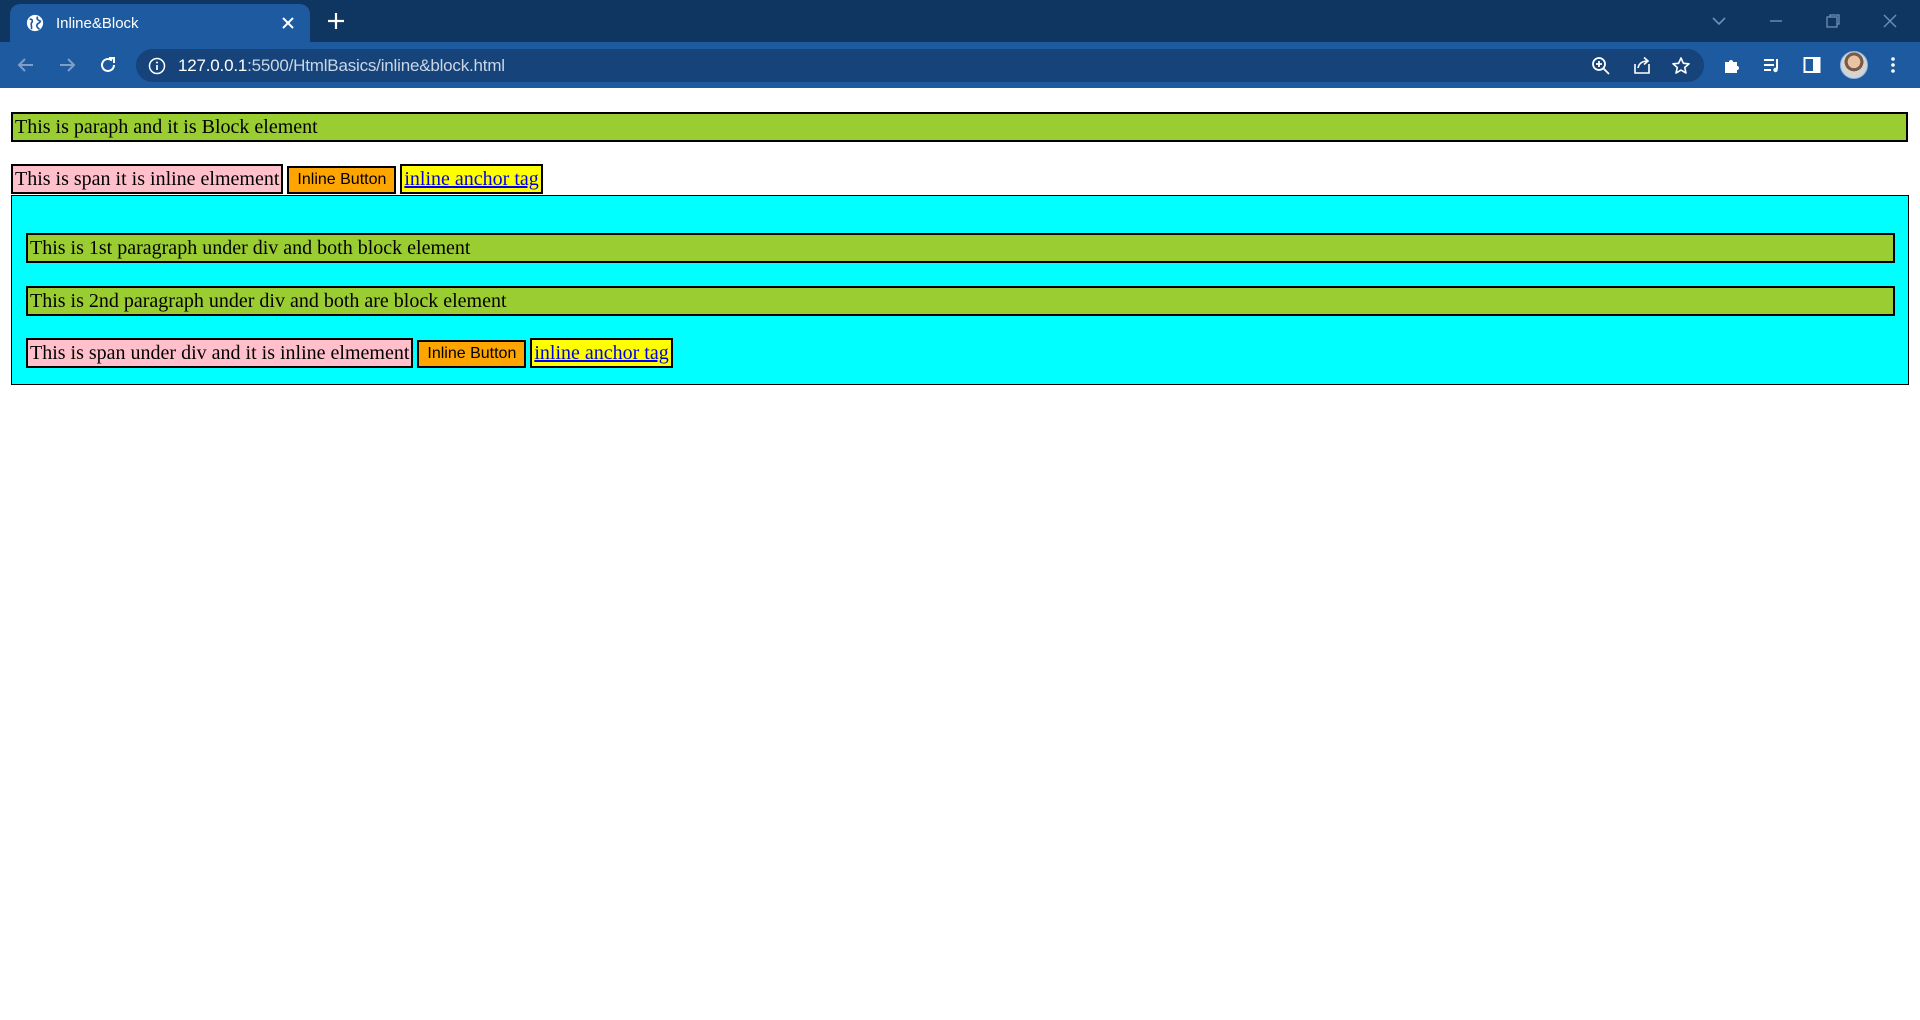 The width and height of the screenshot is (1920, 1020). I want to click on tab-strip: Inline&Block, so click(960, 21).